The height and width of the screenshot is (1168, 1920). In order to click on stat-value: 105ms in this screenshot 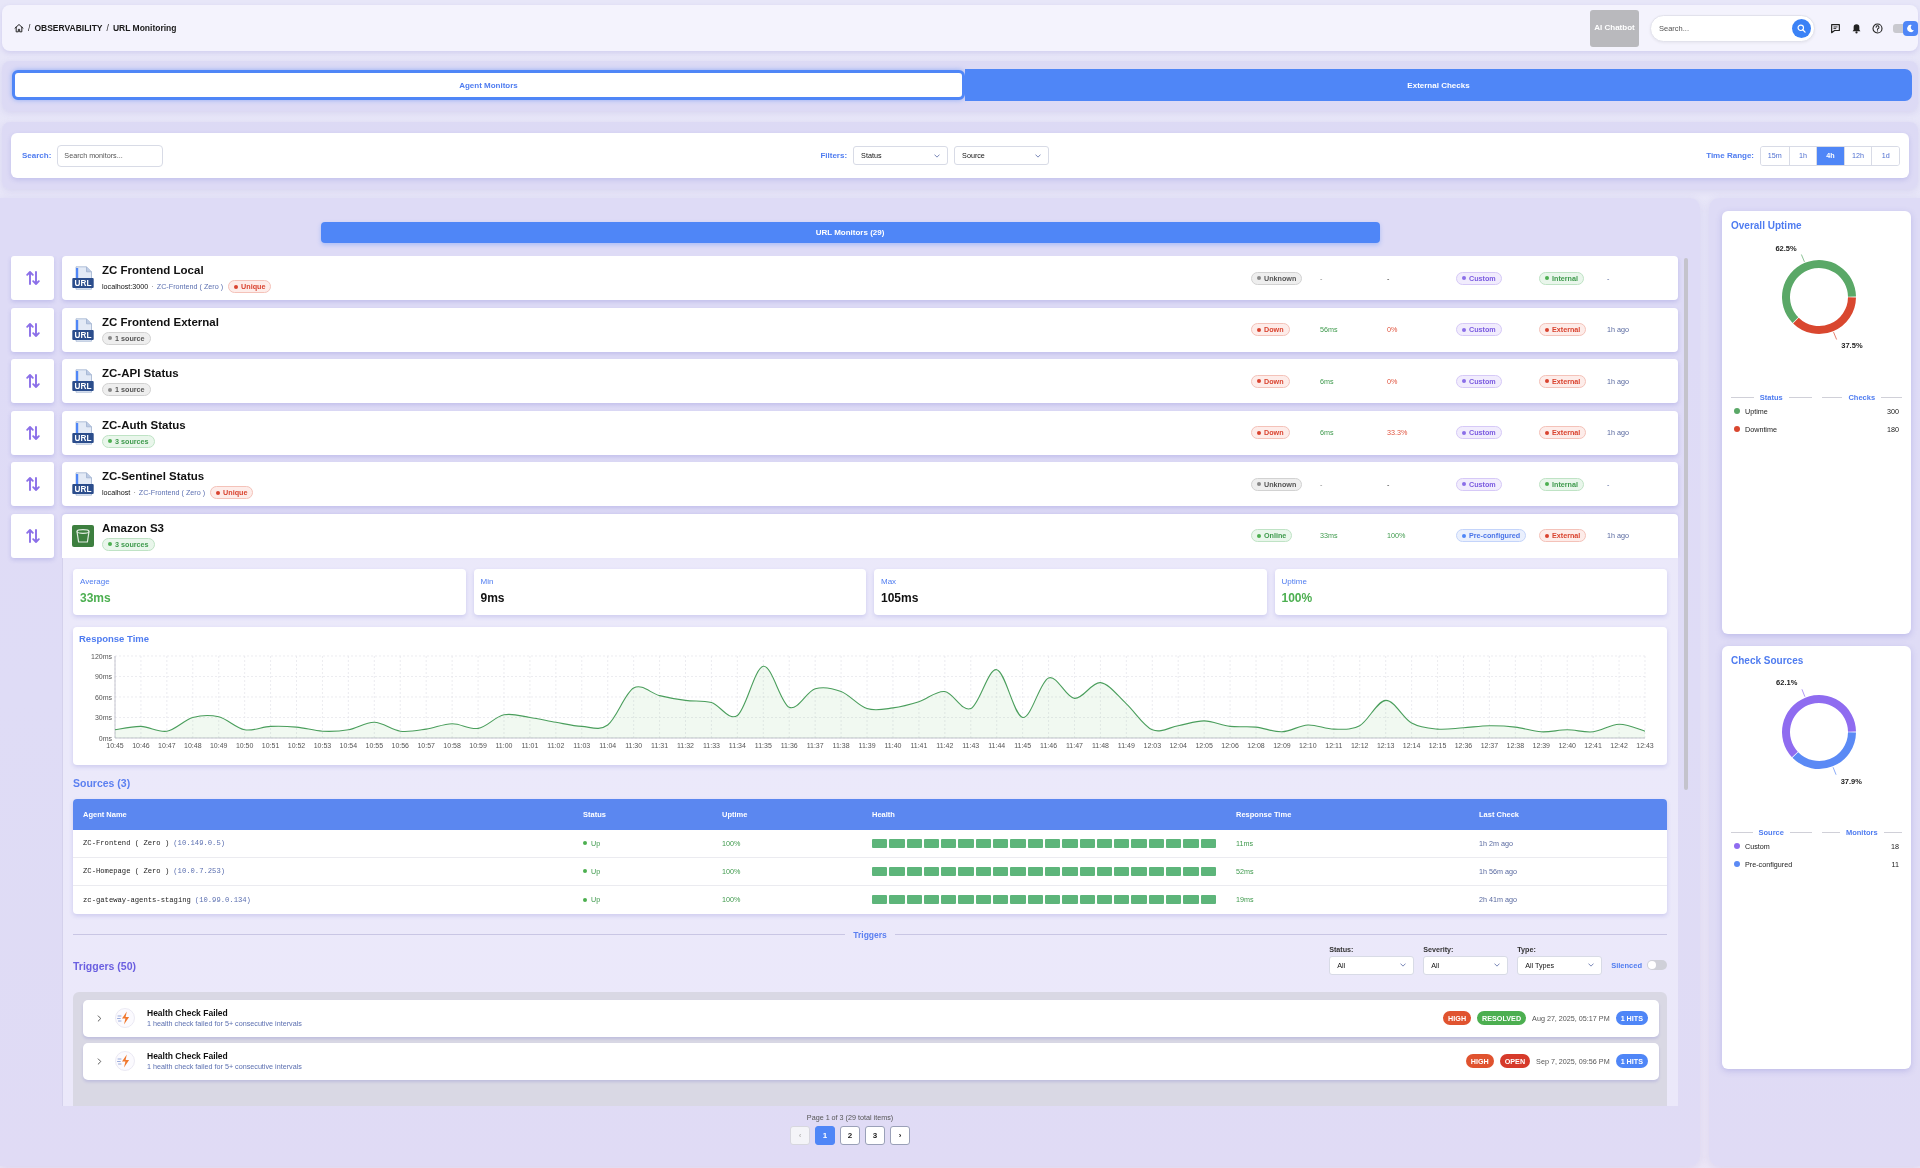, I will do `click(900, 597)`.